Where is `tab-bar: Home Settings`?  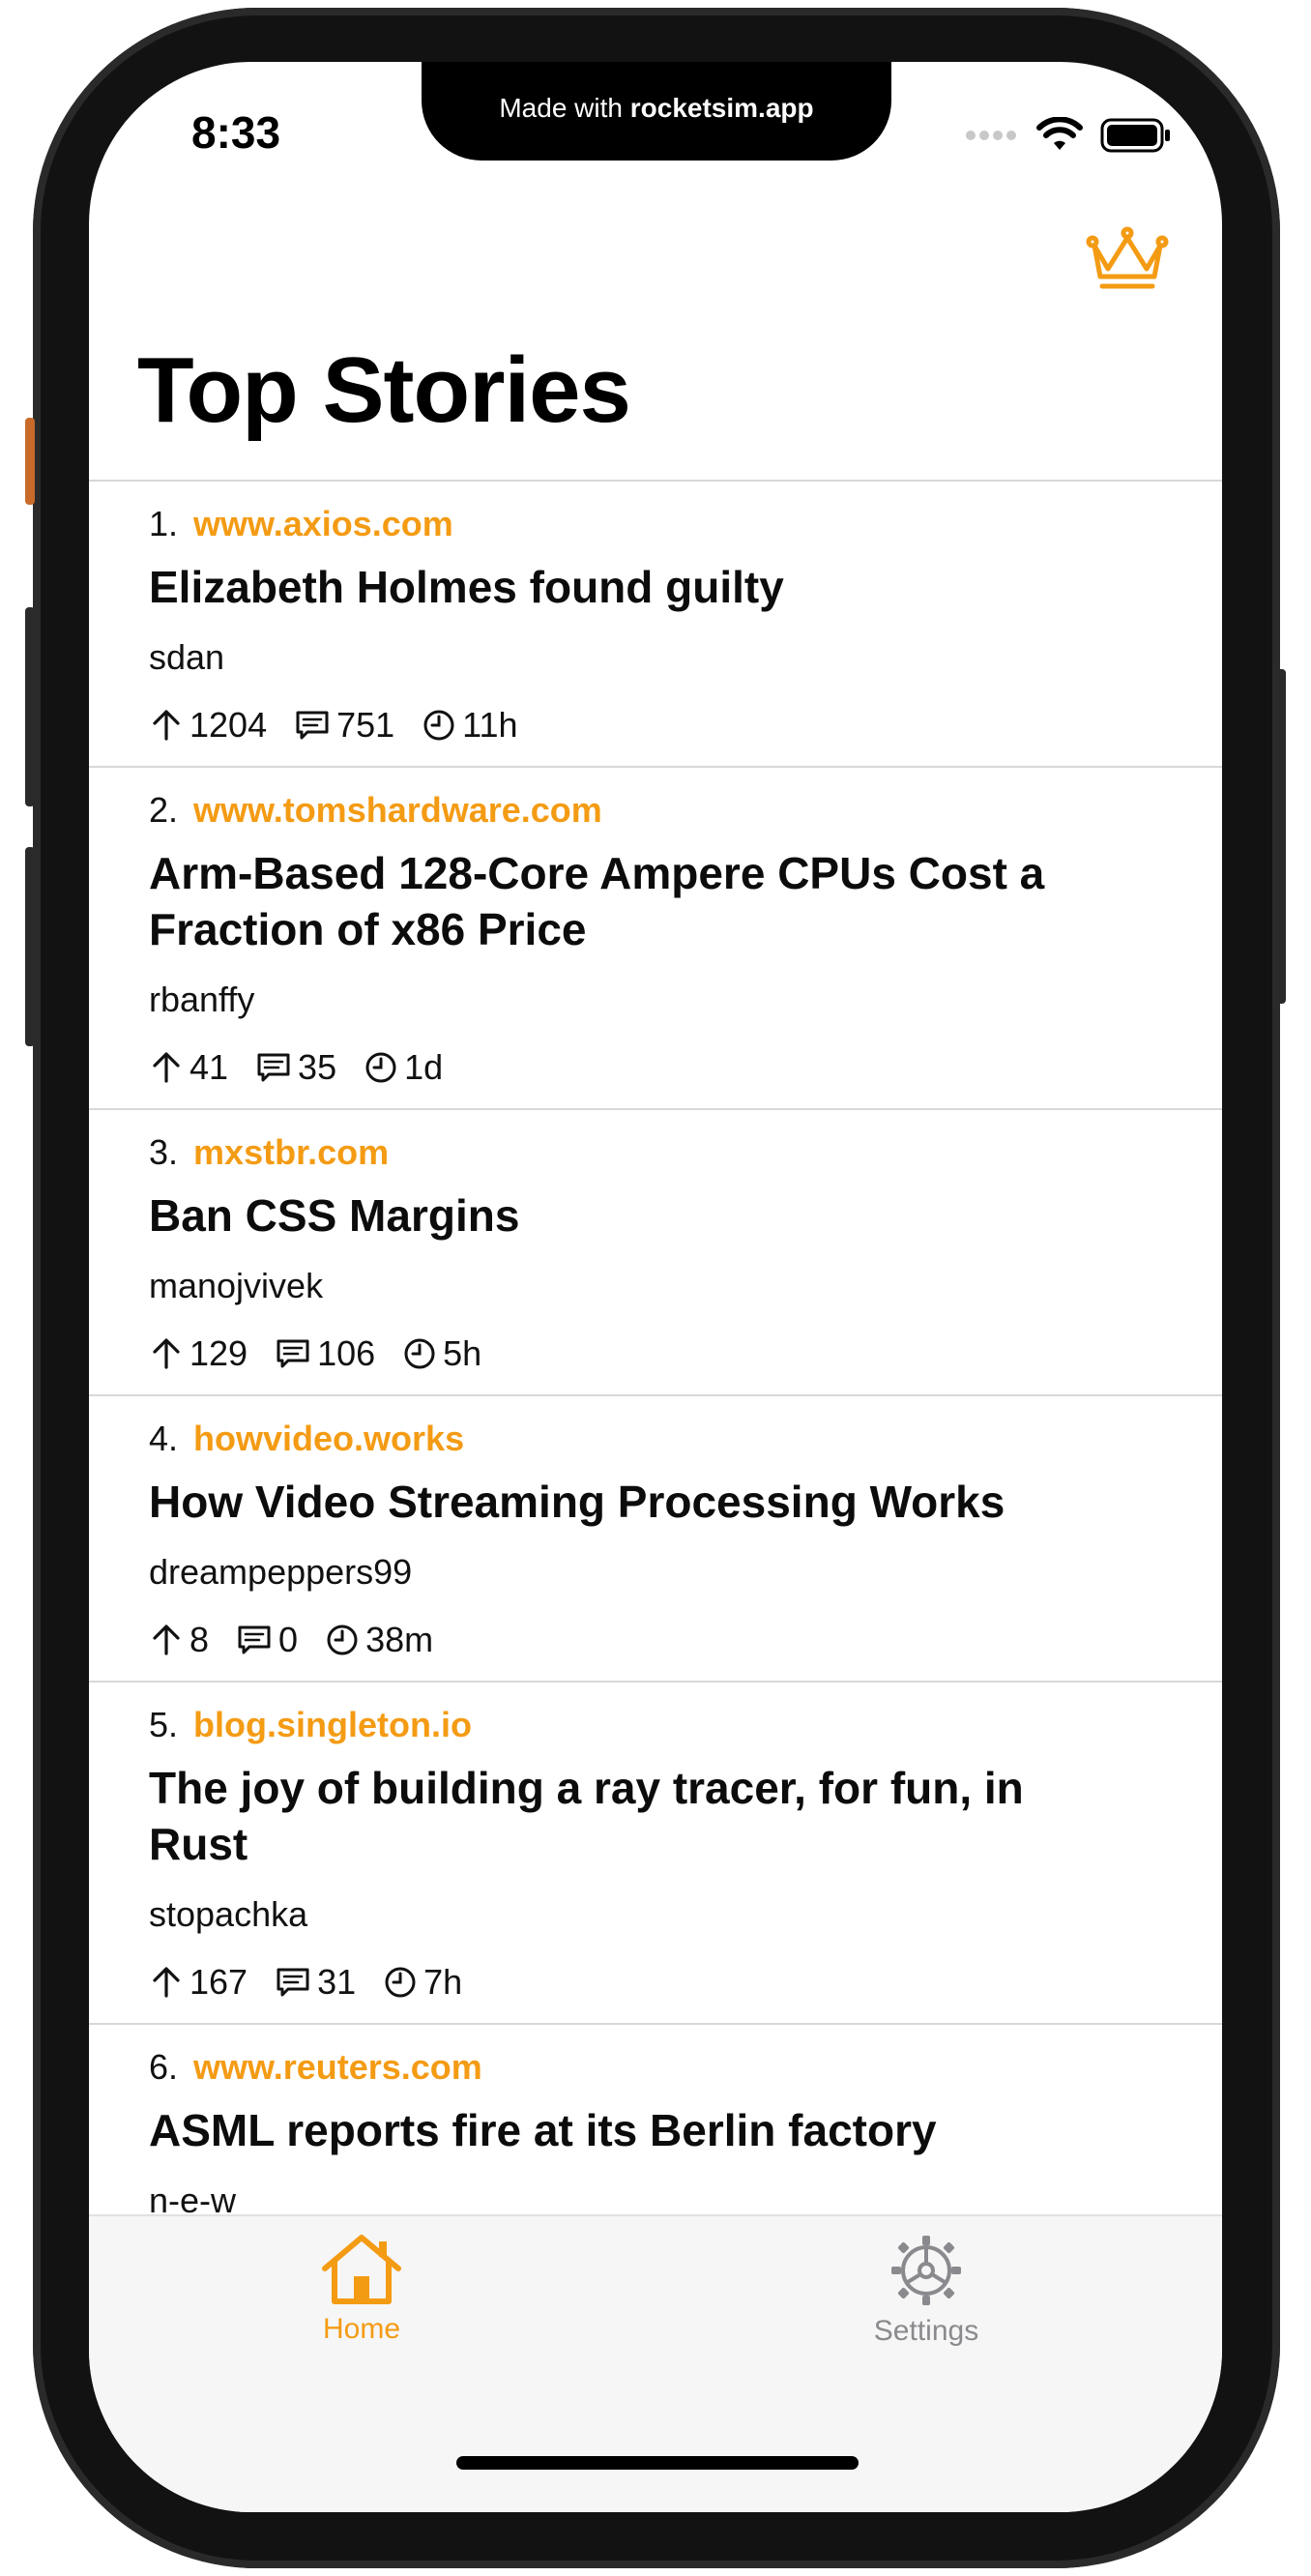 tab-bar: Home Settings is located at coordinates (655, 2363).